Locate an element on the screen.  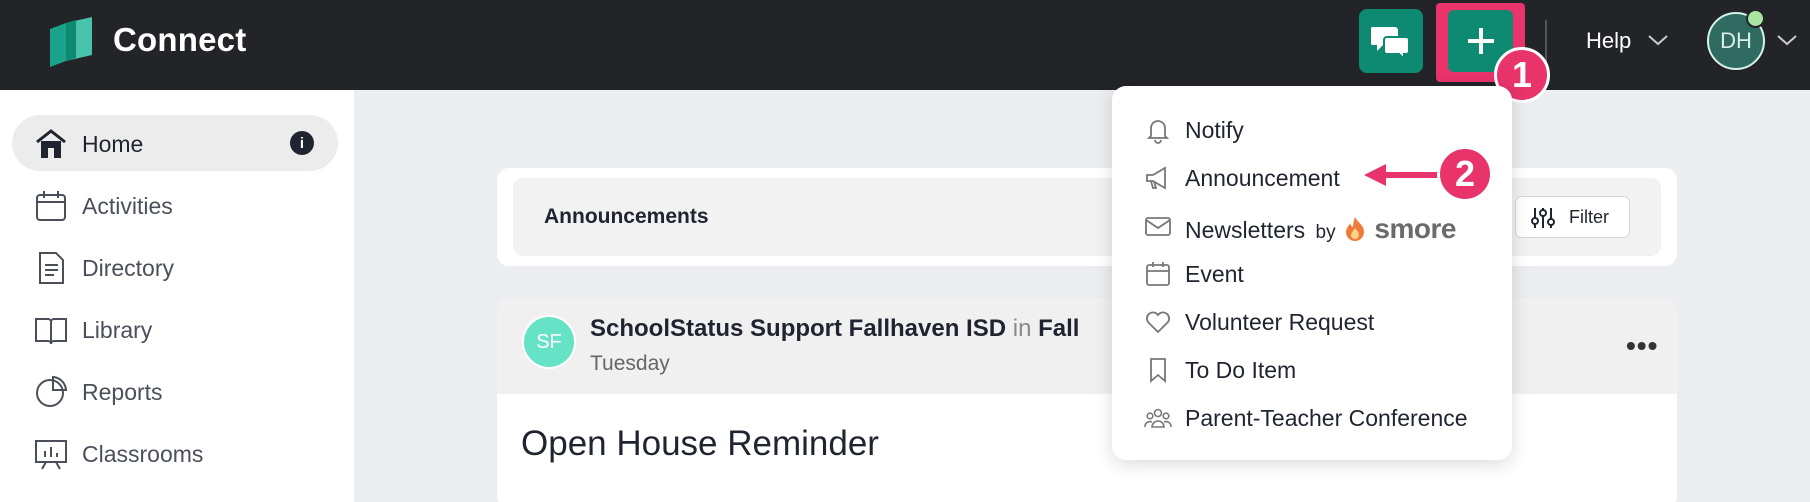
menu-item-newsletters: Newsletters by smore is located at coordinates (1312, 224).